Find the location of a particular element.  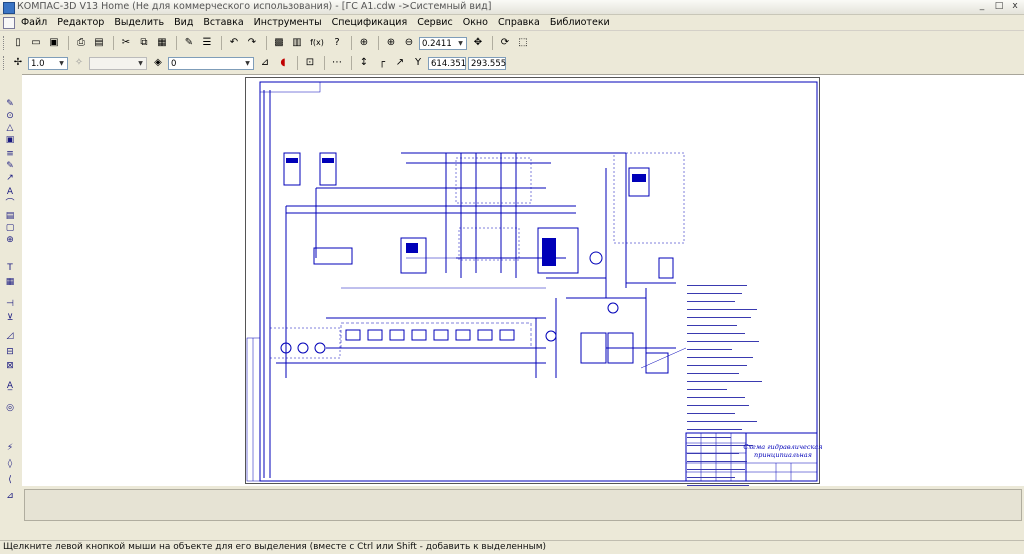

menu-editor: Редактор is located at coordinates (80, 22).